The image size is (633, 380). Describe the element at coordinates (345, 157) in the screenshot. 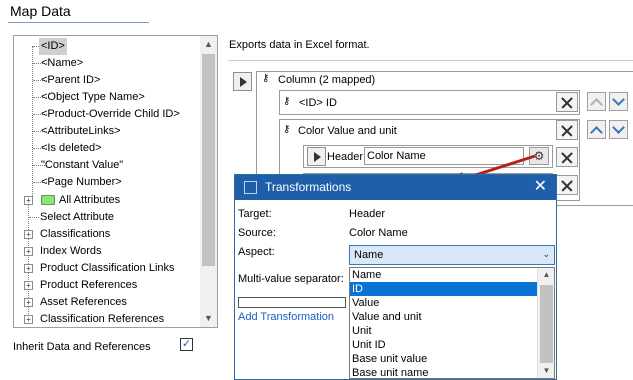

I see `header-label: Header` at that location.